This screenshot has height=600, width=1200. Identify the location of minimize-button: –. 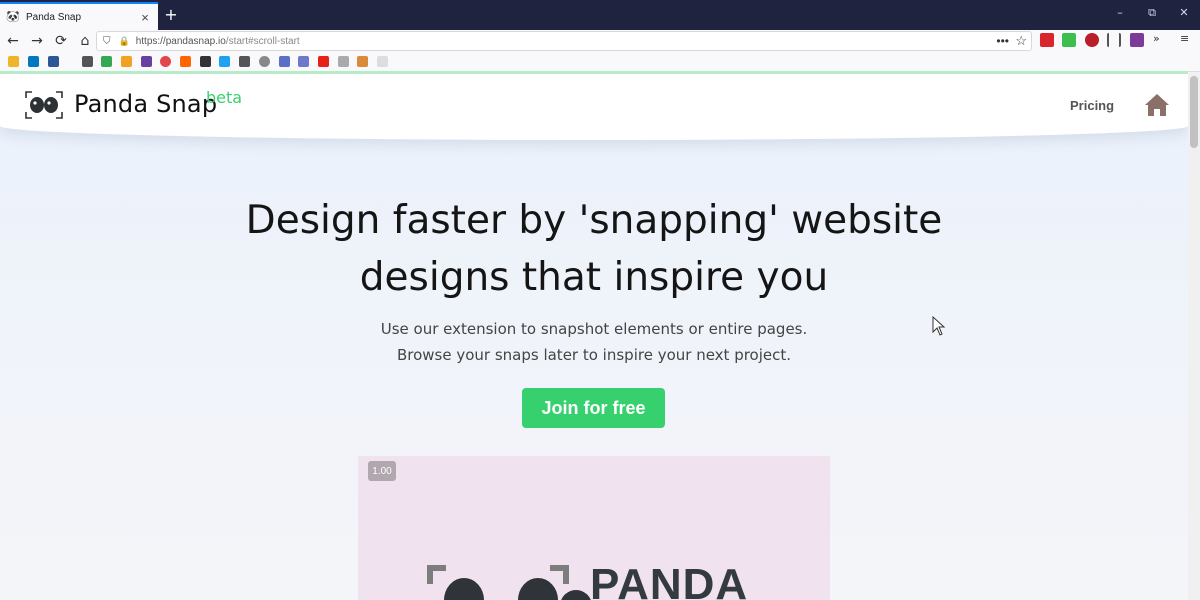
(1120, 12).